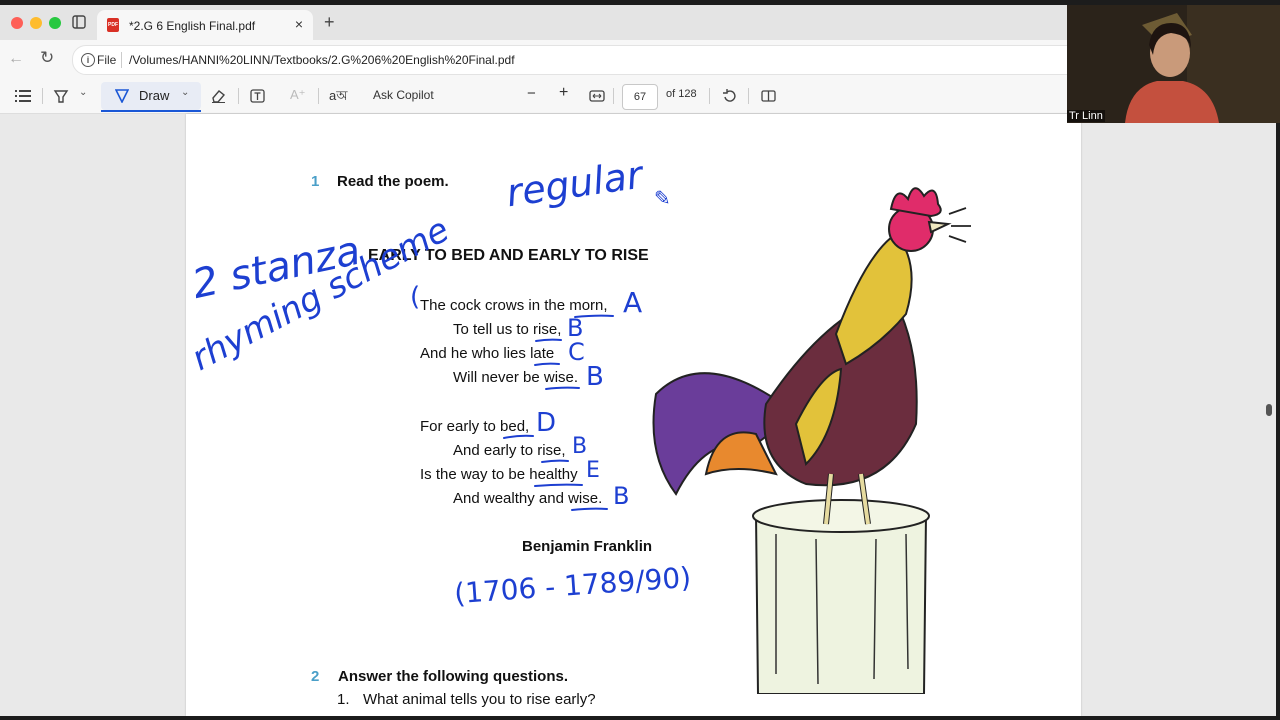 The height and width of the screenshot is (720, 1280). What do you see at coordinates (257, 96) in the screenshot?
I see `text-box-icon` at bounding box center [257, 96].